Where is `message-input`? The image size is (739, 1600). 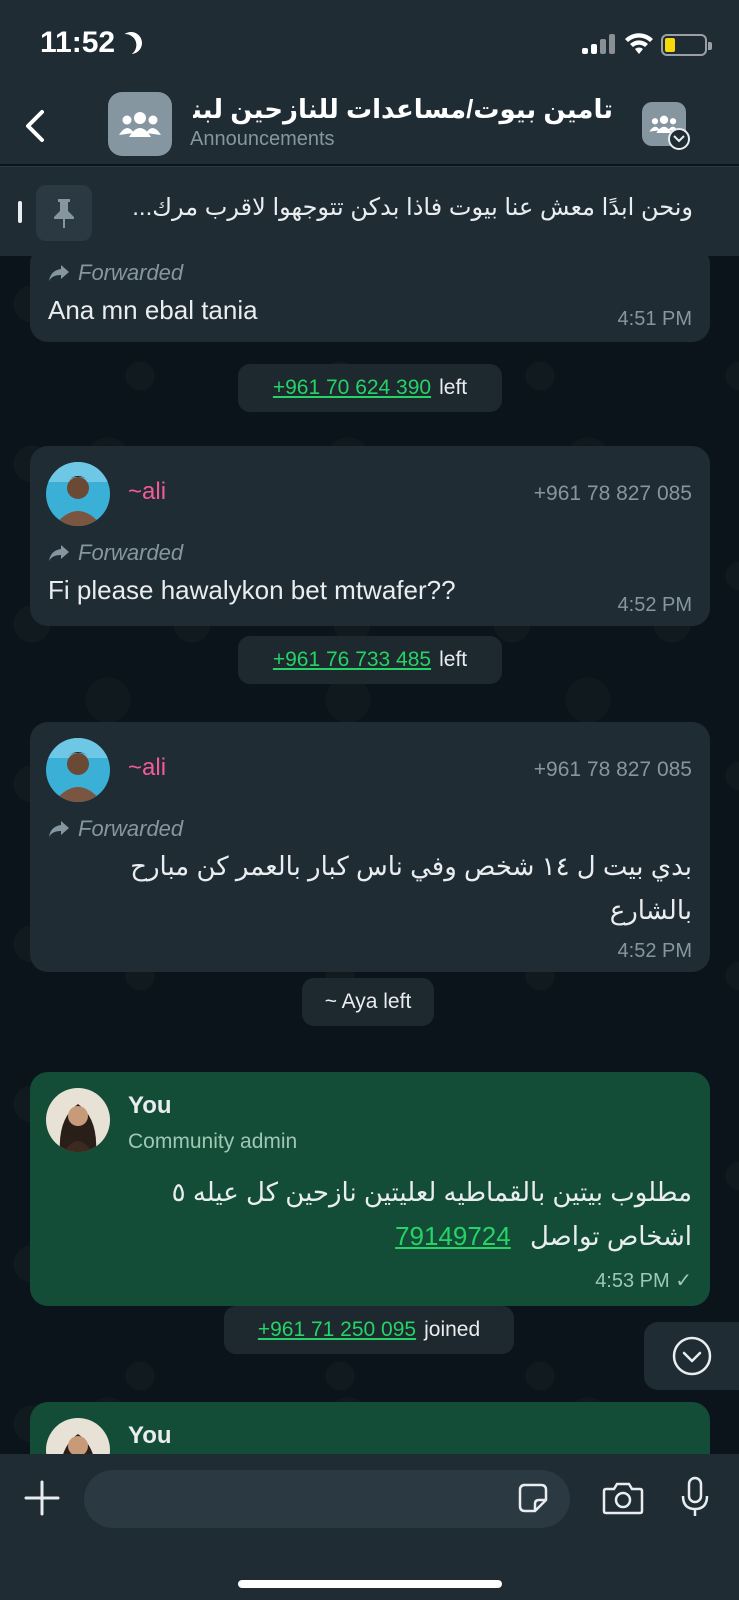
message-input is located at coordinates (327, 1499).